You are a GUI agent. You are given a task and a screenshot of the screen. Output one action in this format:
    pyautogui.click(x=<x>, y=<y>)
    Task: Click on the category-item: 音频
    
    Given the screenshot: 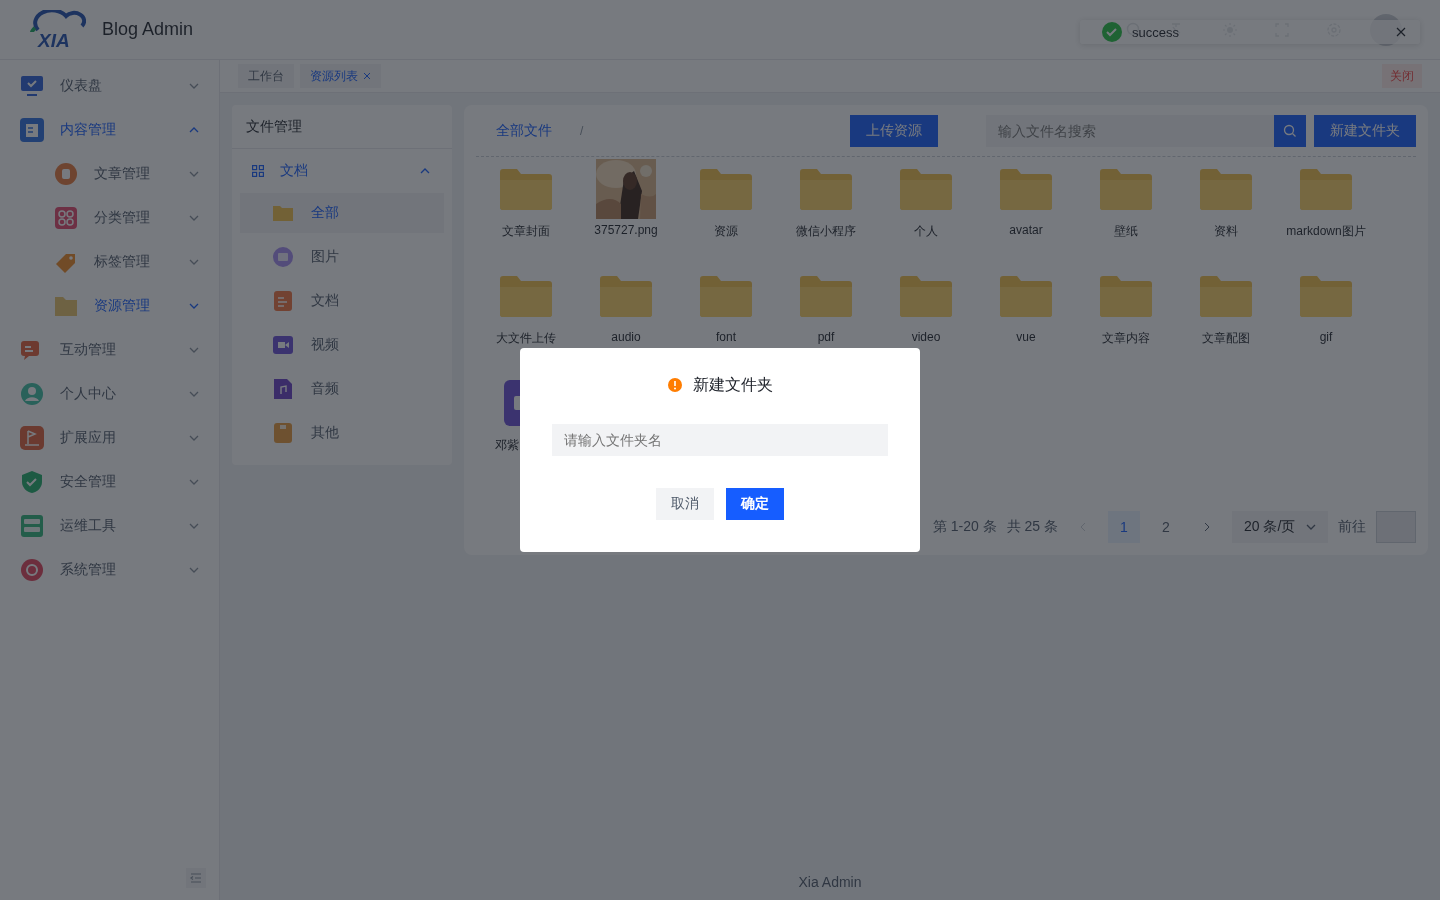 What is the action you would take?
    pyautogui.click(x=342, y=389)
    